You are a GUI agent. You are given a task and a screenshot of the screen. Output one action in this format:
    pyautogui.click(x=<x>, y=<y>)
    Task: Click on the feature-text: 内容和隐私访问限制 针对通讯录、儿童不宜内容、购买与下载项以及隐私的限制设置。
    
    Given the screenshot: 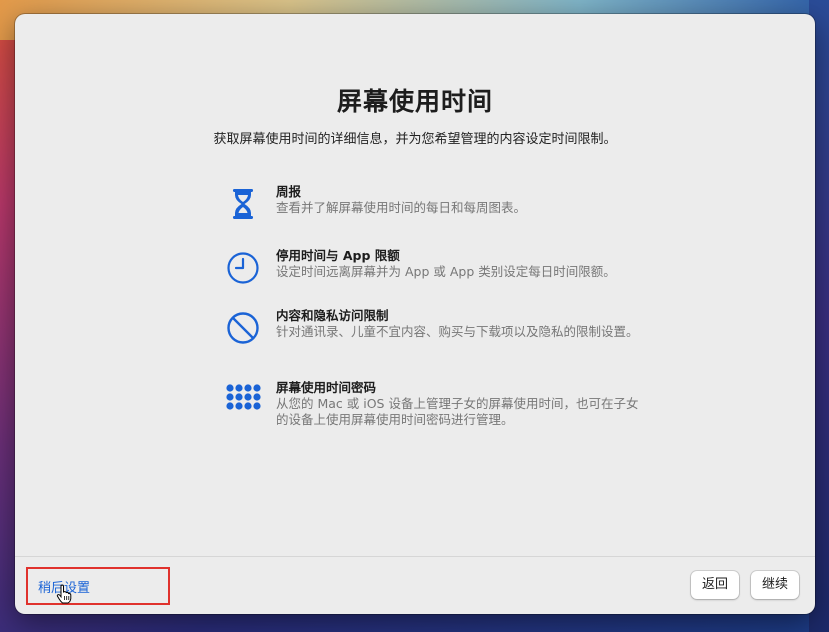 What is the action you would take?
    pyautogui.click(x=458, y=324)
    